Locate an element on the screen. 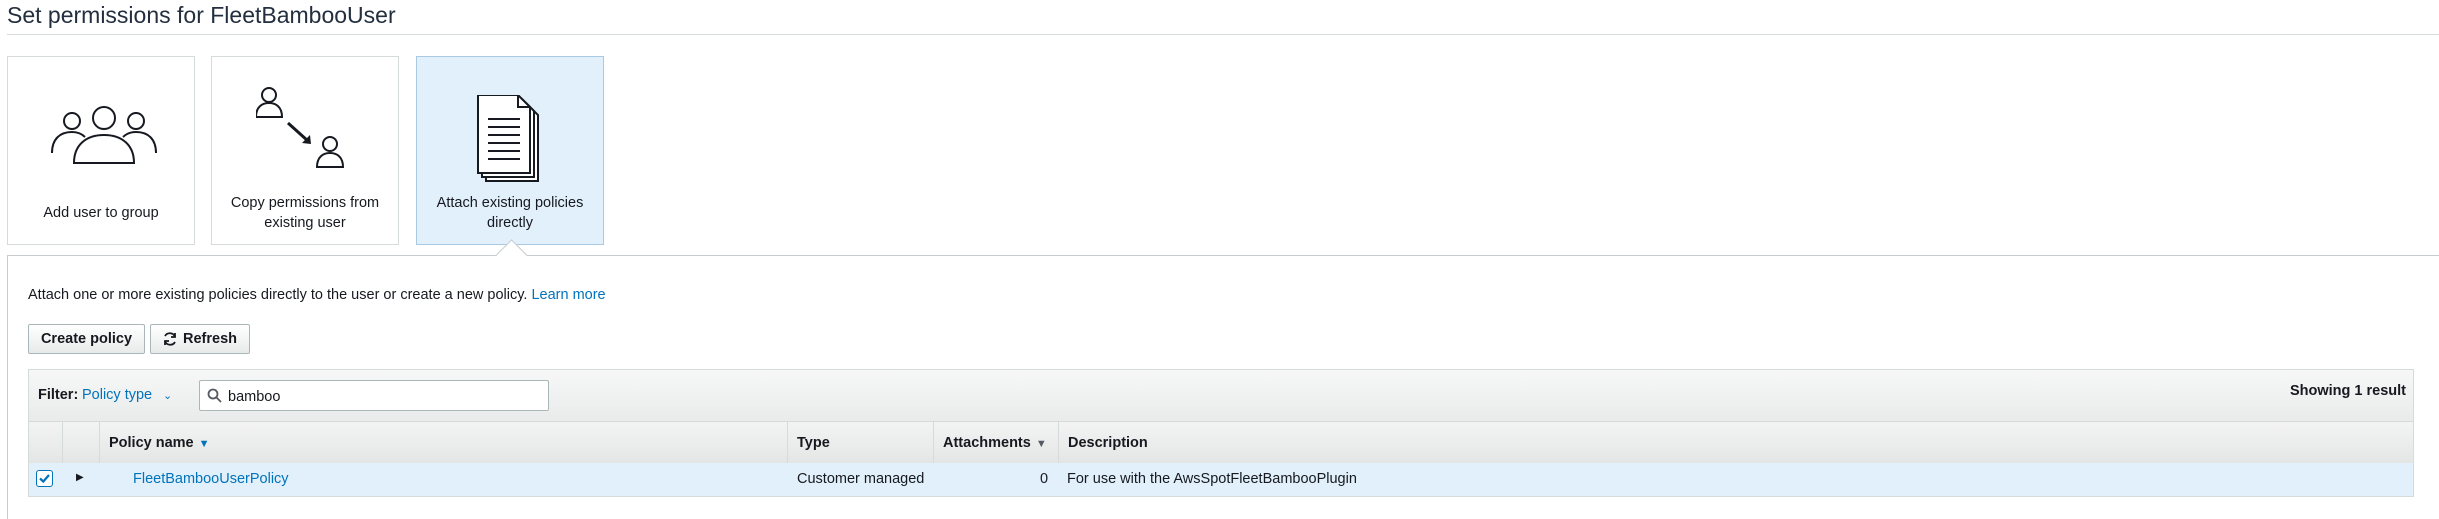 Image resolution: width=2439 pixels, height=519 pixels. column-attachments: Attachments ▼ is located at coordinates (995, 443).